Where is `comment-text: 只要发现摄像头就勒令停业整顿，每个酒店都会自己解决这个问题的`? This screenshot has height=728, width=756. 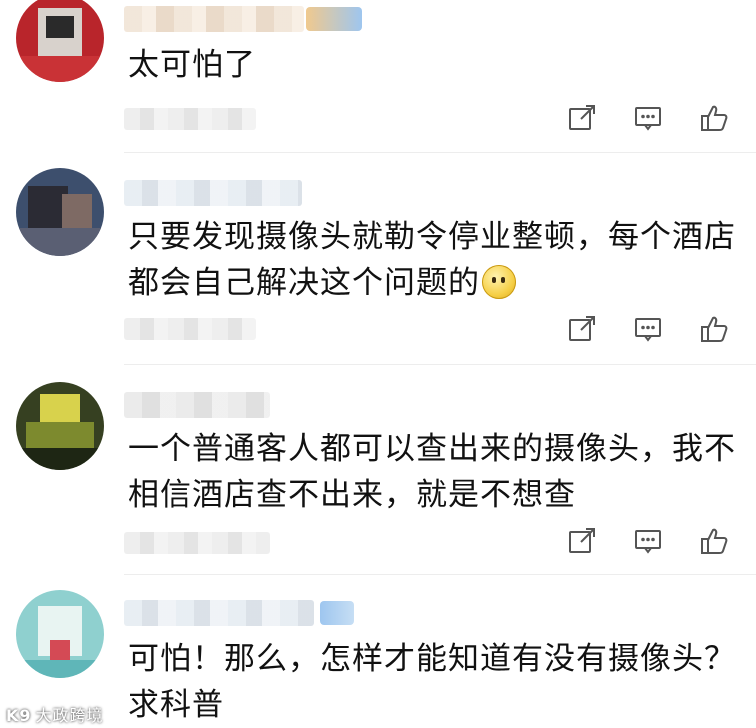
comment-text: 只要发现摄像头就勒令停业整顿，每个酒店都会自己解决这个问题的 is located at coordinates (433, 260).